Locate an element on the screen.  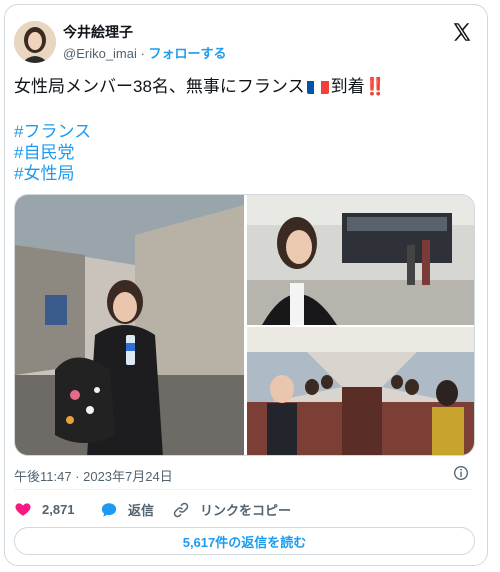
read-replies-button: 5,617件の返信を読む is located at coordinates (244, 541).